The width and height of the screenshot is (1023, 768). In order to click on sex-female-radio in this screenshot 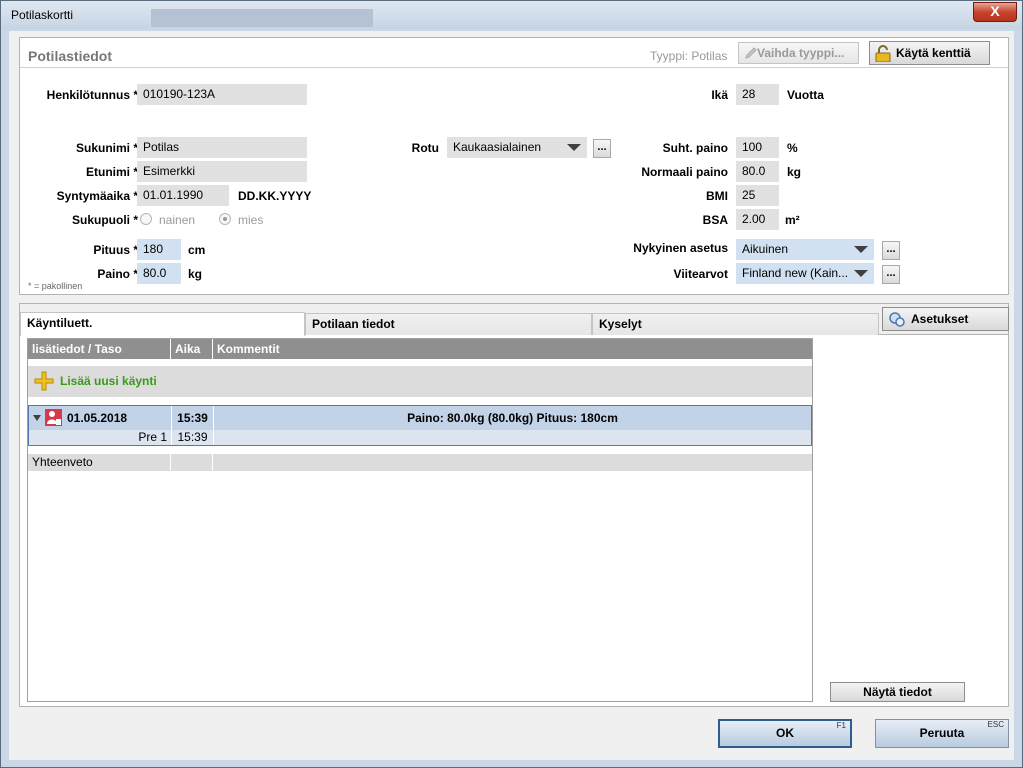, I will do `click(146, 219)`.